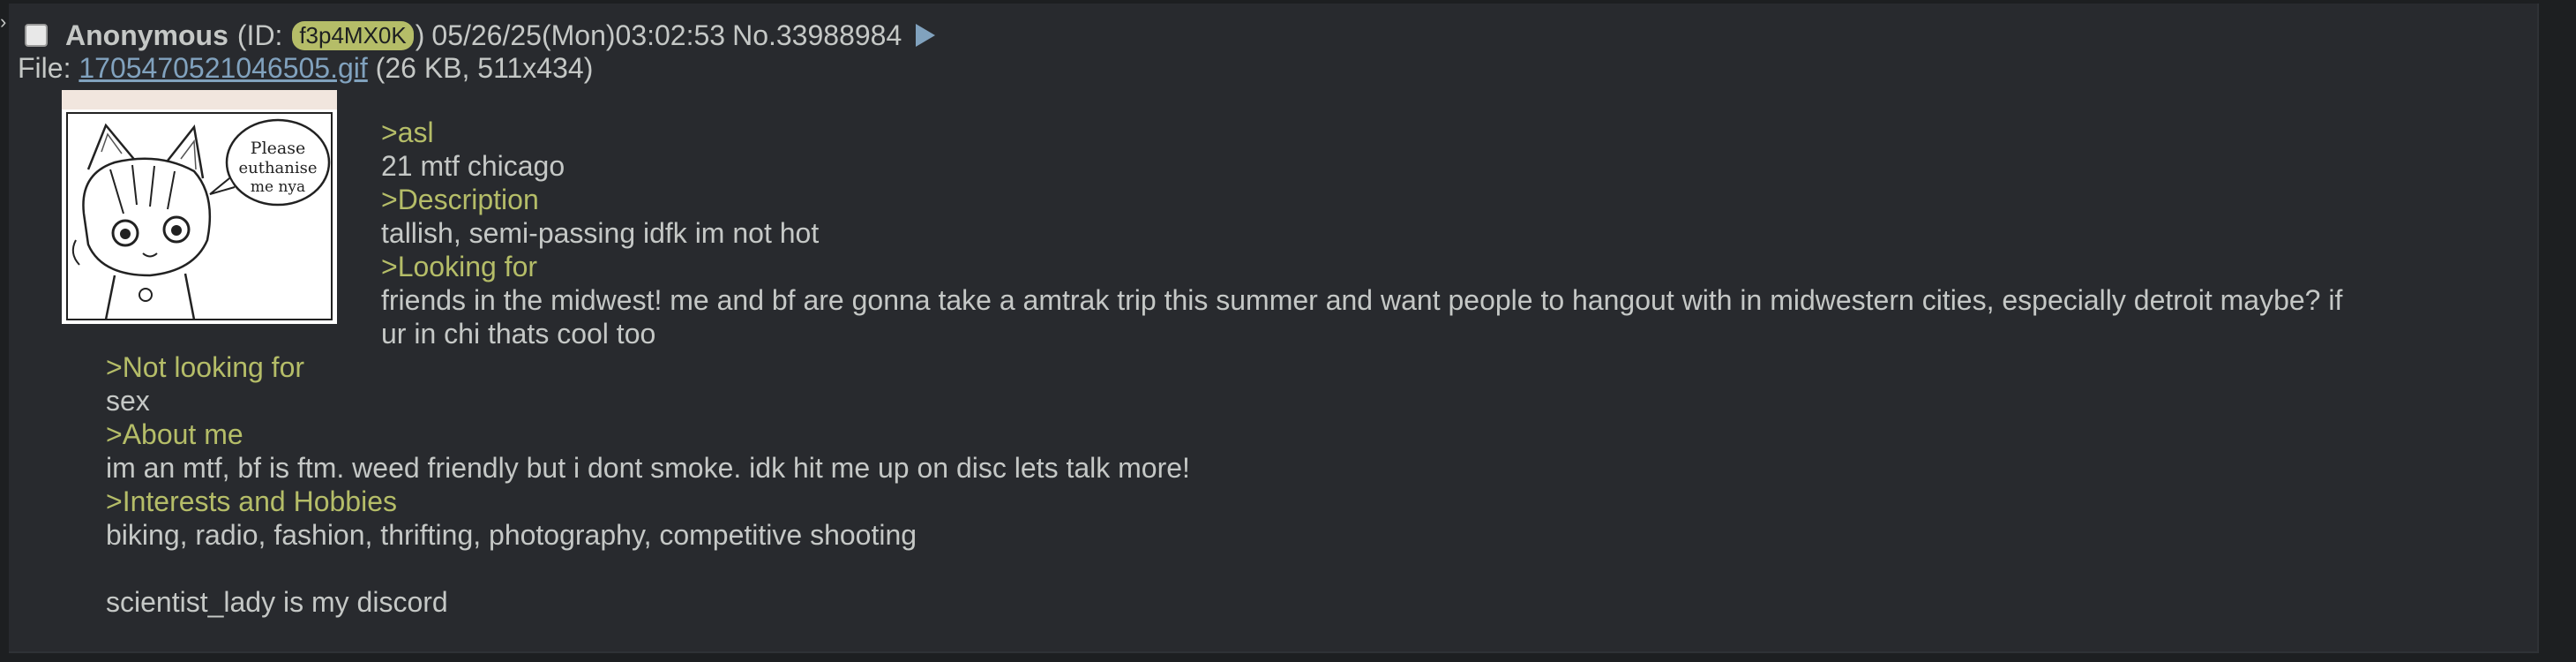 The width and height of the screenshot is (2576, 662). Describe the element at coordinates (519, 334) in the screenshot. I see `message-line: ur in chi thats cool too` at that location.